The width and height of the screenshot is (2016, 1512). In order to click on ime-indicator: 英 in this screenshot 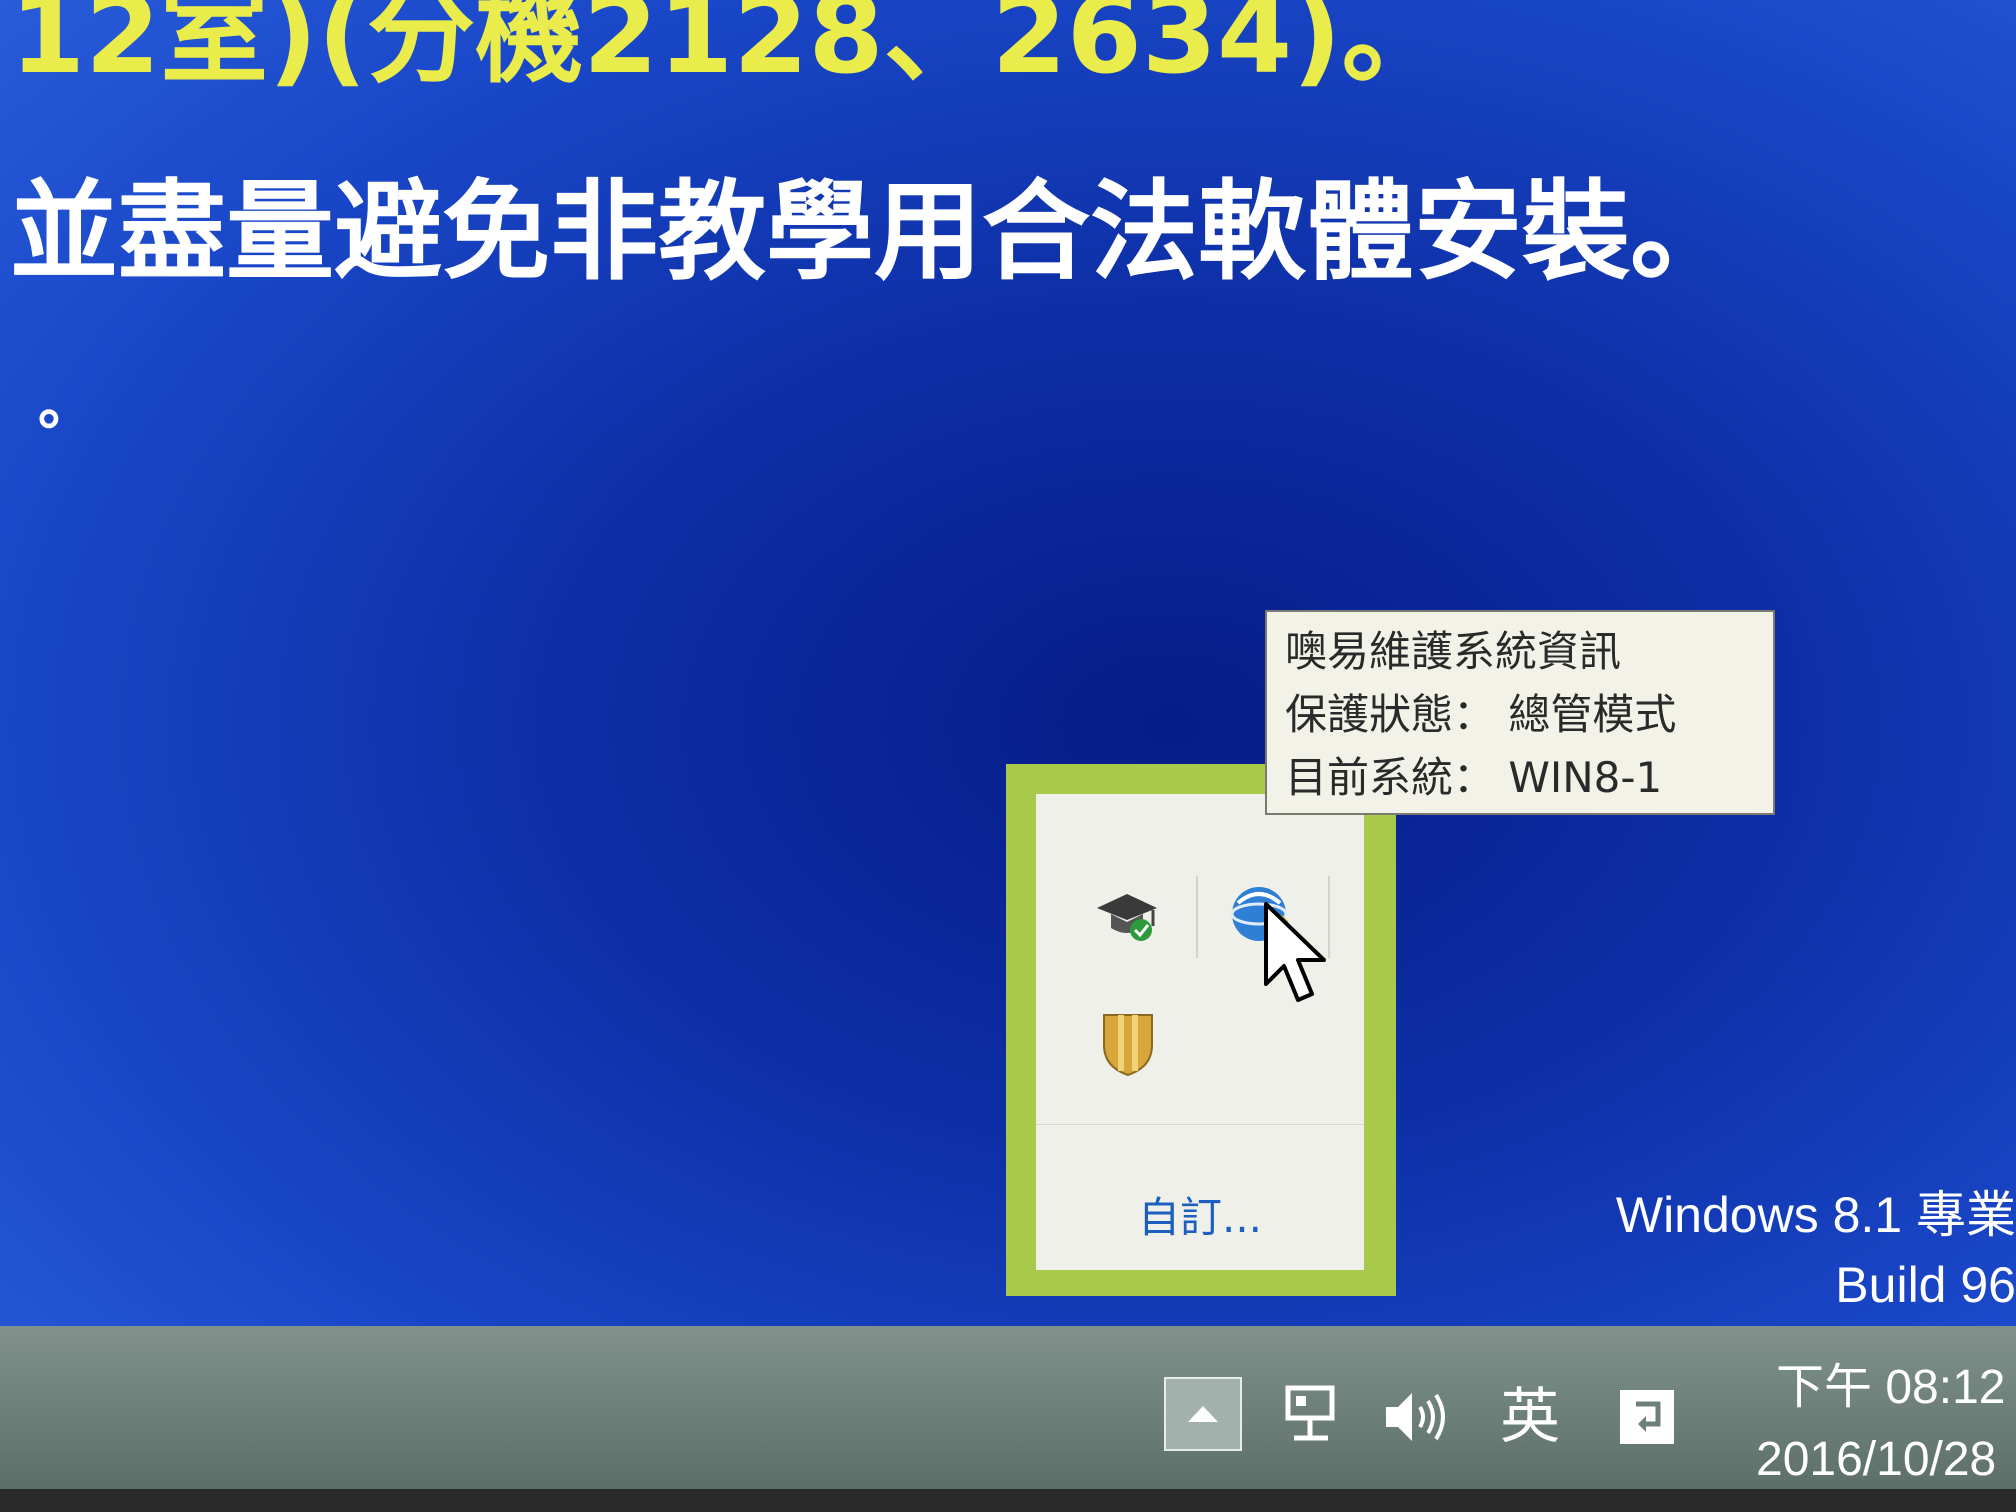, I will do `click(1530, 1417)`.